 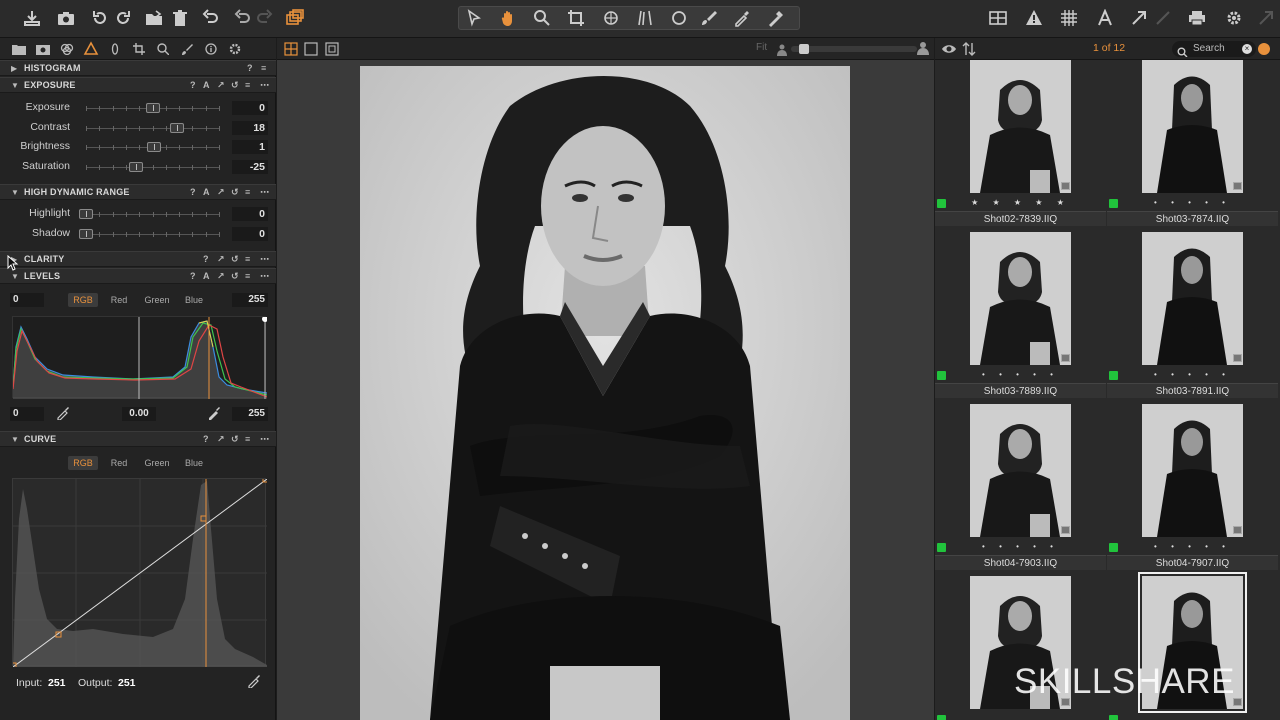 I want to click on single-view-icon, so click(x=311, y=49).